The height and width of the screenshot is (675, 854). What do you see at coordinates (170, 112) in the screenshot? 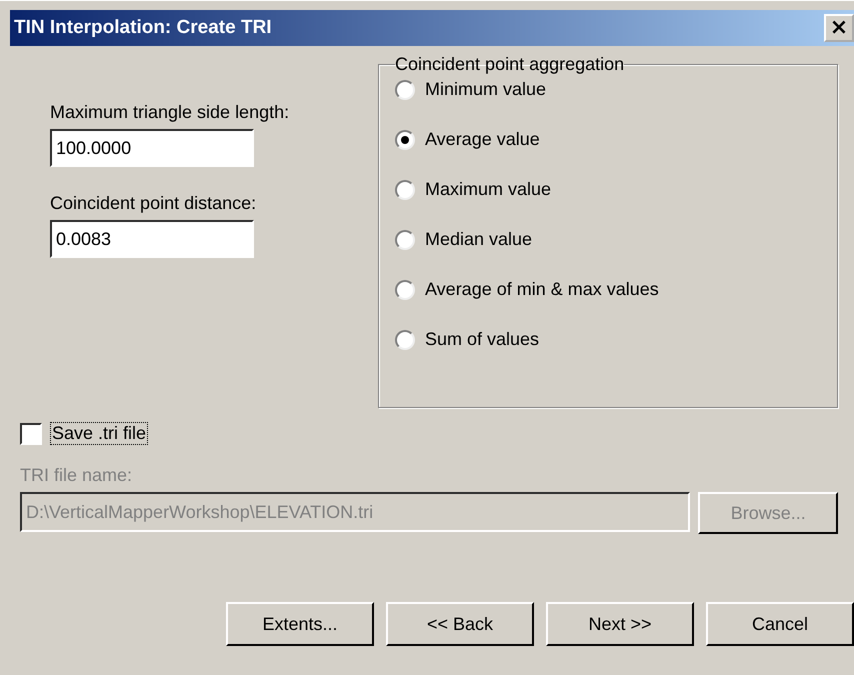
I see `field-label: Maximum triangle side length:` at bounding box center [170, 112].